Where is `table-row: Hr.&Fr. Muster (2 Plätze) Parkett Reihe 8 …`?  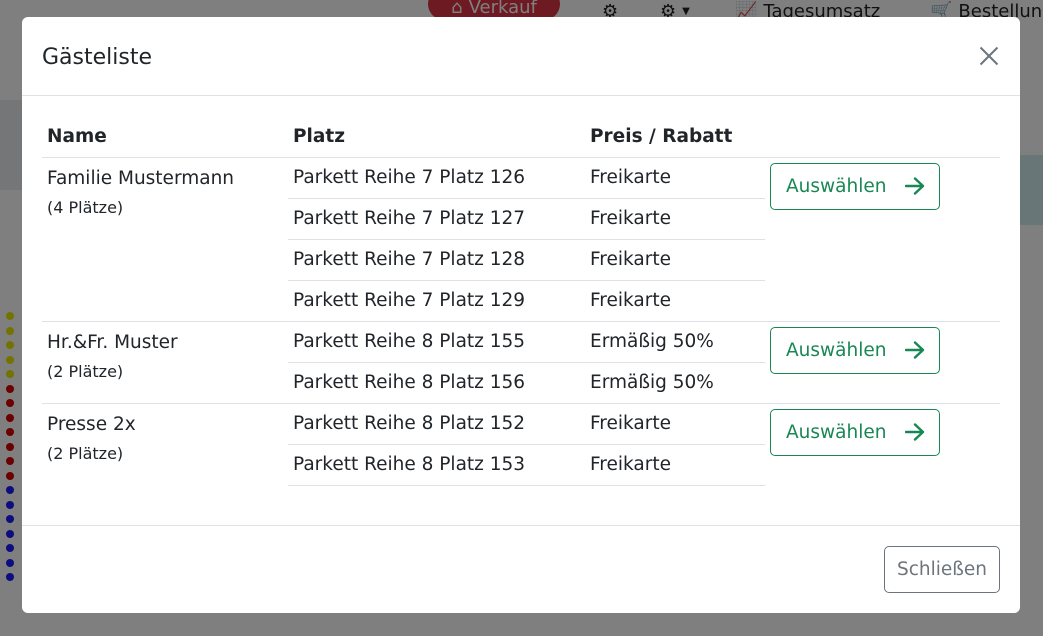
table-row: Hr.&Fr. Muster (2 Plätze) Parkett Reihe 8 … is located at coordinates (521, 361).